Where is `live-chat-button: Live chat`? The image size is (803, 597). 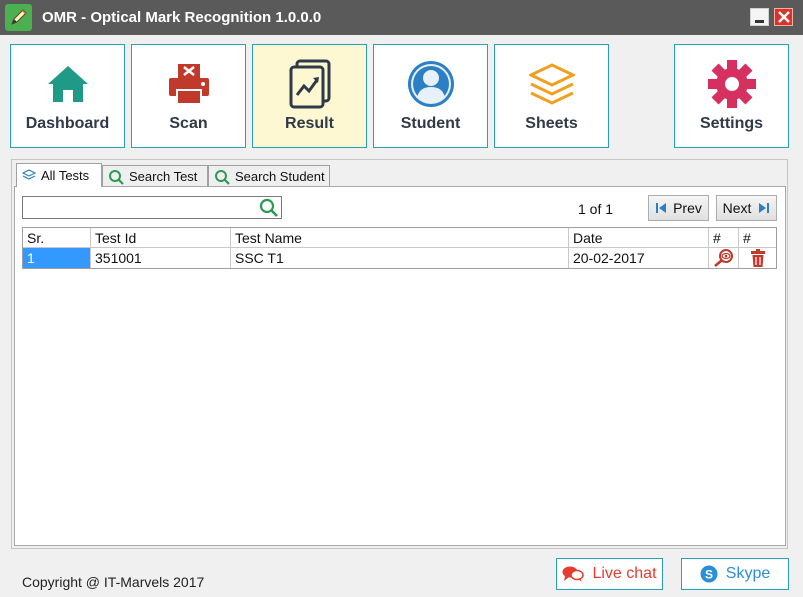 live-chat-button: Live chat is located at coordinates (609, 574).